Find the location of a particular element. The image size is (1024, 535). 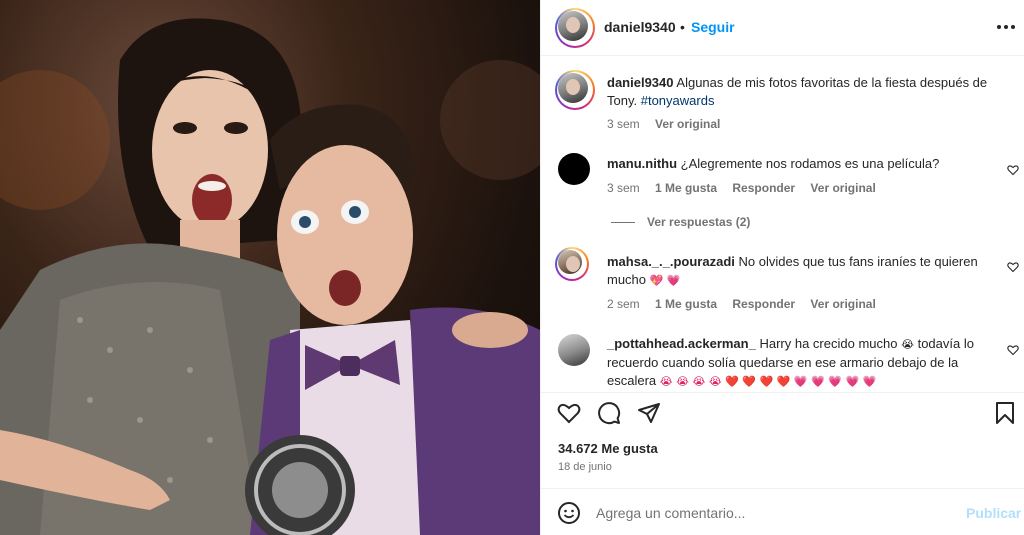

view-replies: Ver respuestas (2) is located at coordinates (680, 222).